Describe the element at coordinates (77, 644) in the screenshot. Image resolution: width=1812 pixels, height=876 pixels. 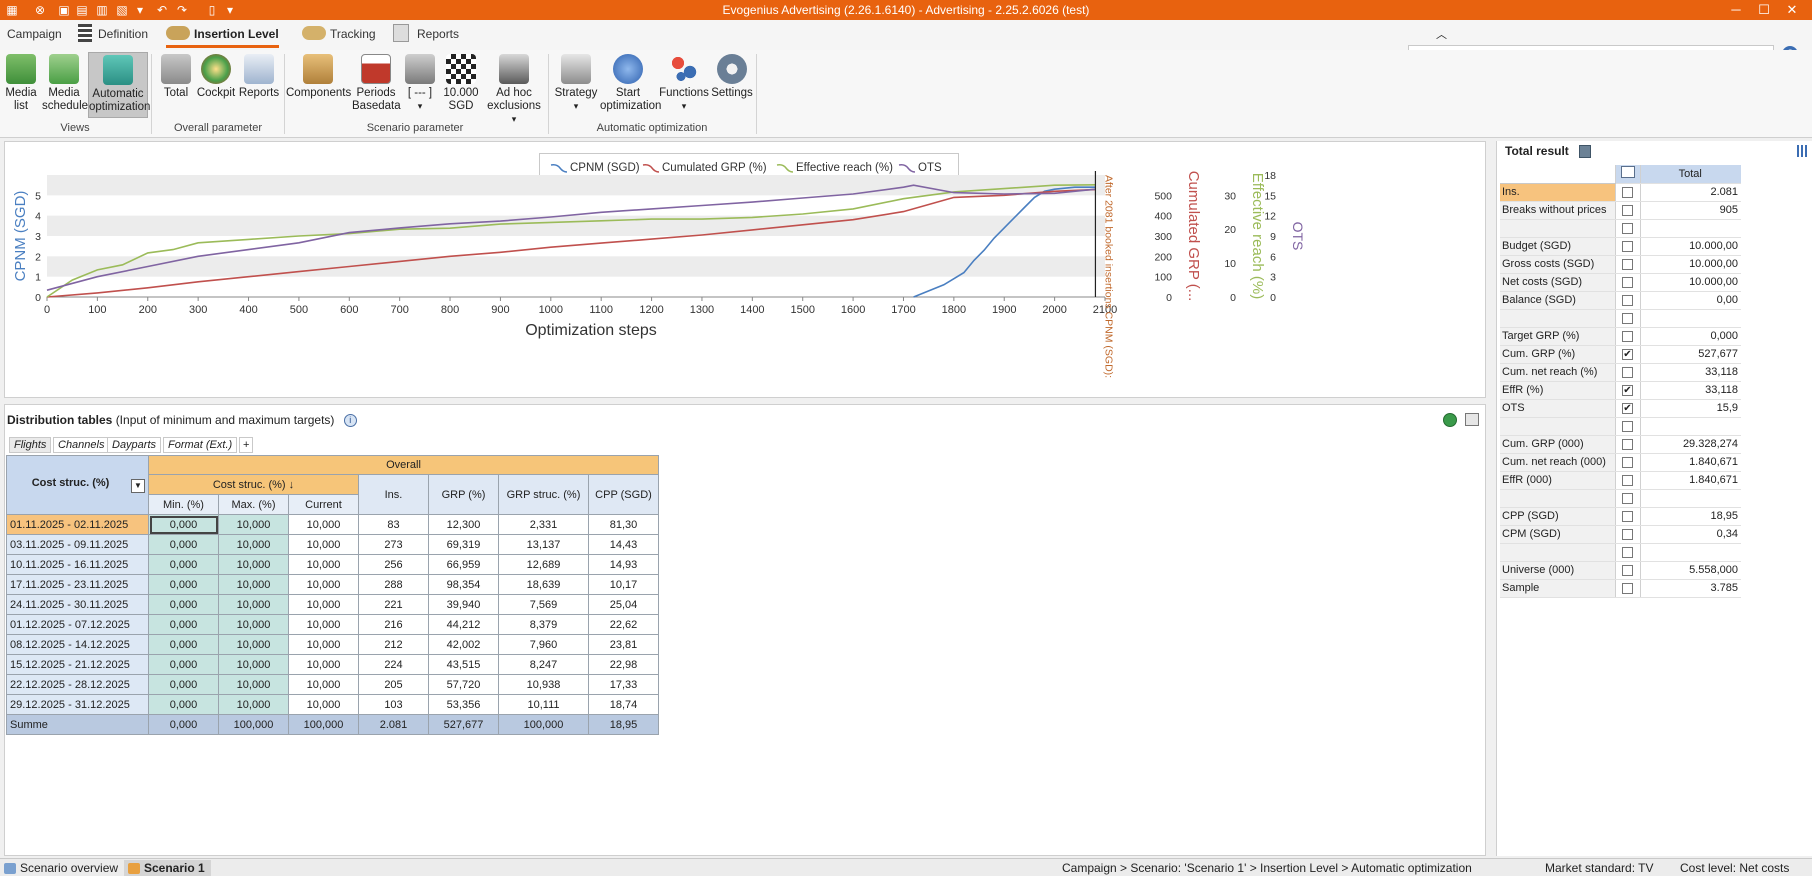
I see `row-label: 08.12.2025 - 14.12.2025` at that location.